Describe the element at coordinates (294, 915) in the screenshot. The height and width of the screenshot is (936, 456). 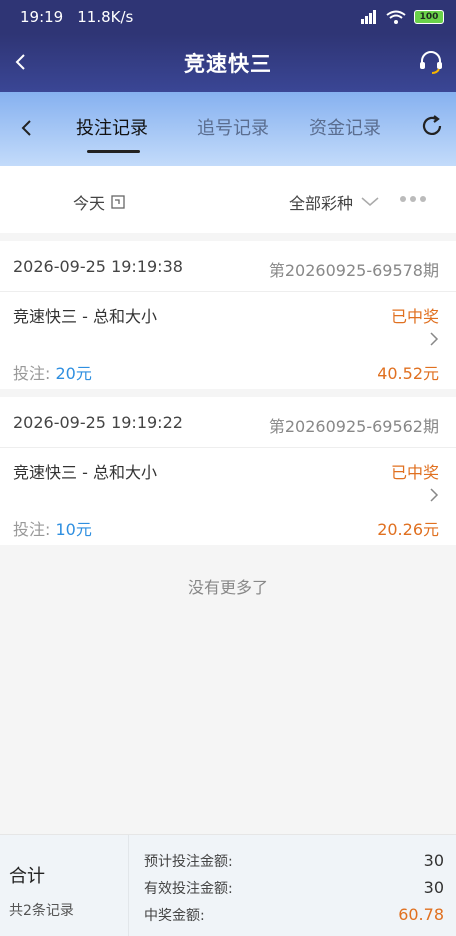
I see `summary-row: 中奖金额: 60.78` at that location.